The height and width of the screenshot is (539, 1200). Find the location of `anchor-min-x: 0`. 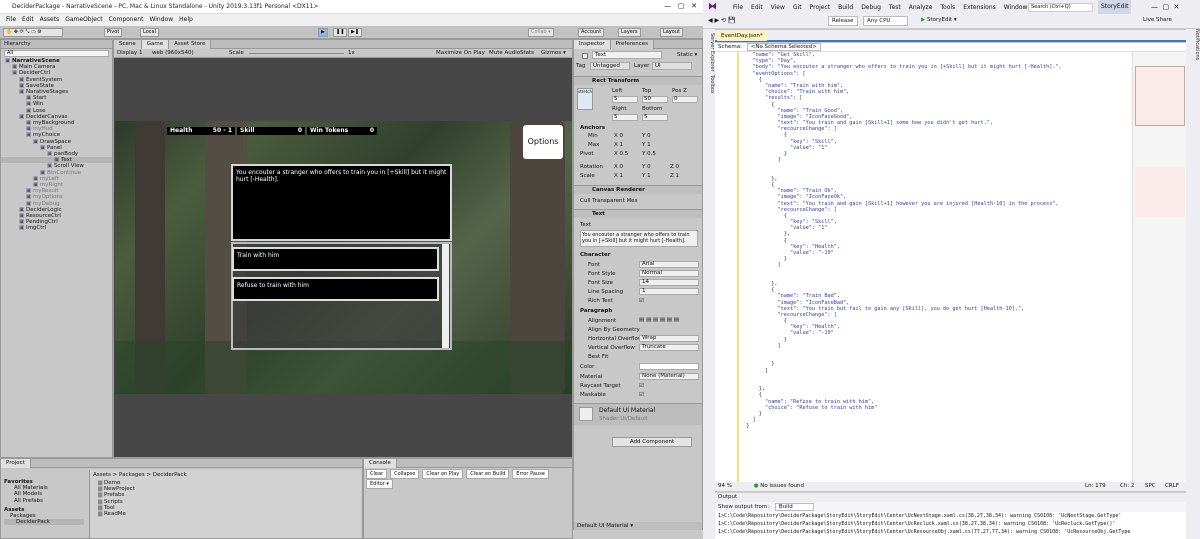

anchor-min-x: 0 is located at coordinates (622, 136).